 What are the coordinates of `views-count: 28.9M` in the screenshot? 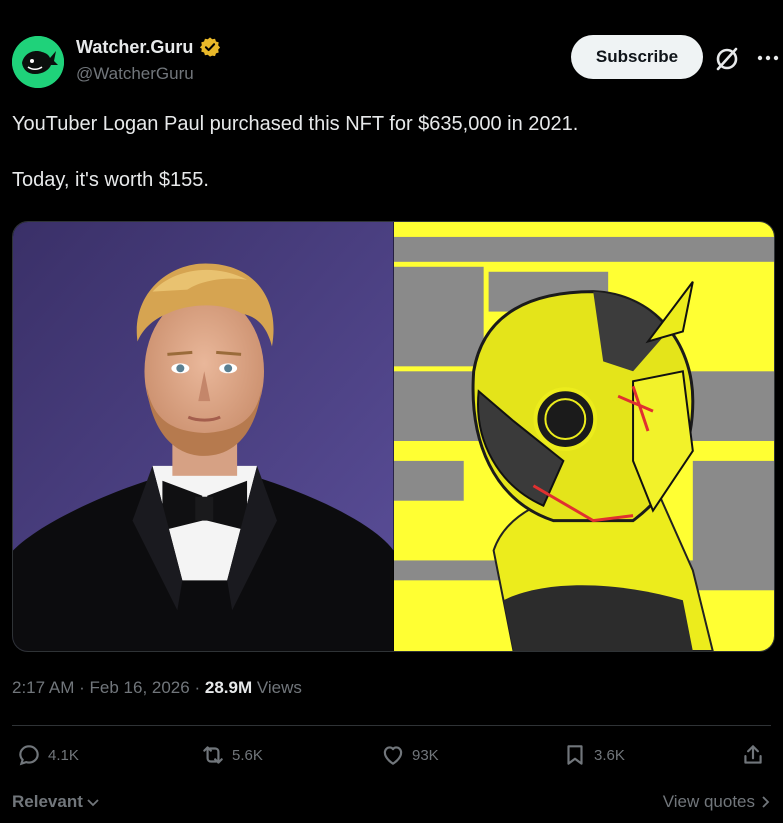 It's located at (228, 687).